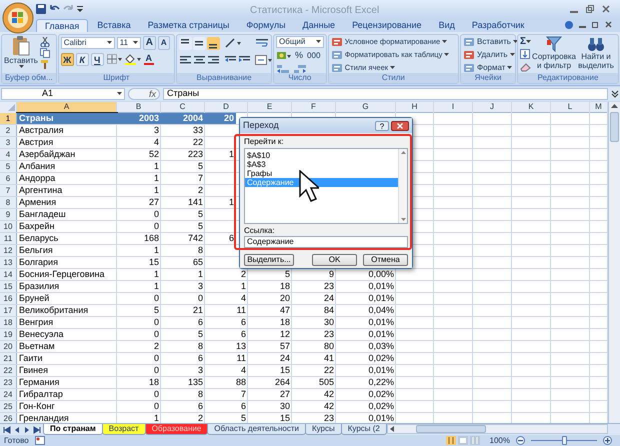 The width and height of the screenshot is (620, 446). I want to click on help-button: ?, so click(382, 125).